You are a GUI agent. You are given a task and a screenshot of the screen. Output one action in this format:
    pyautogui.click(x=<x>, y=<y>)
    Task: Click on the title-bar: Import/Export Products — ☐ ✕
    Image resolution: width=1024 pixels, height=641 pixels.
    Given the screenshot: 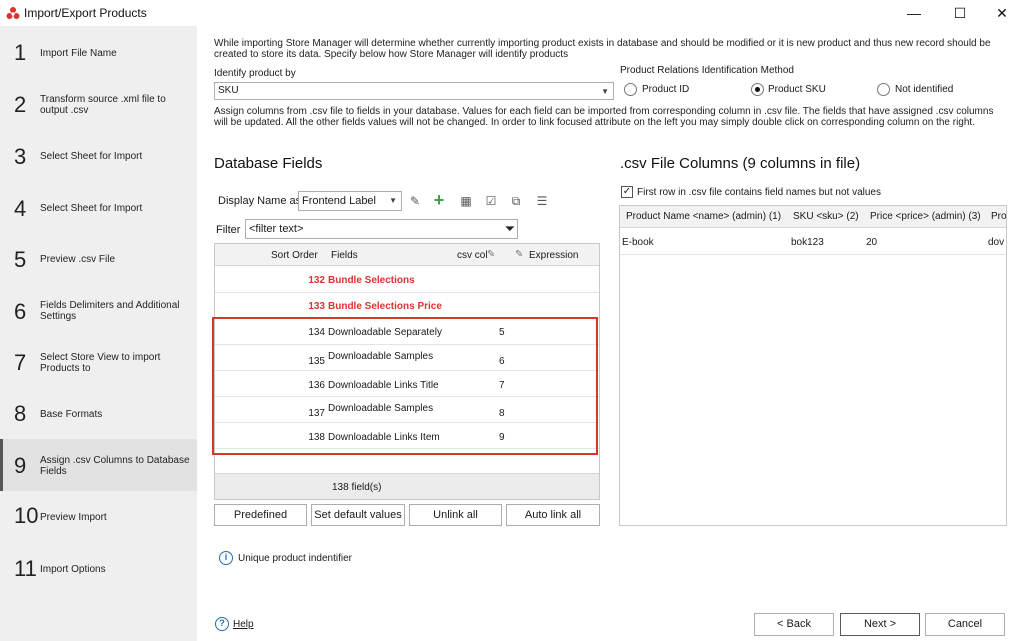 What is the action you would take?
    pyautogui.click(x=512, y=13)
    